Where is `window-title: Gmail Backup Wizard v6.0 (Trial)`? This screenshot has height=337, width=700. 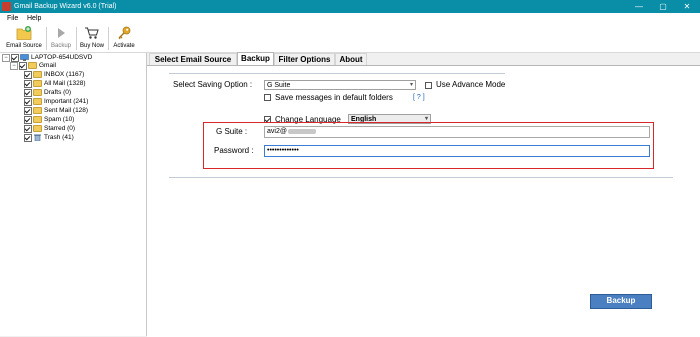
window-title: Gmail Backup Wizard v6.0 (Trial) is located at coordinates (65, 6).